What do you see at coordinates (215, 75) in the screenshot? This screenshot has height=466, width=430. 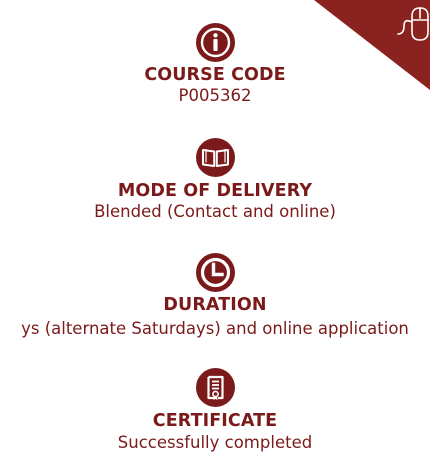 I see `course-code-title: COURSE CODE` at bounding box center [215, 75].